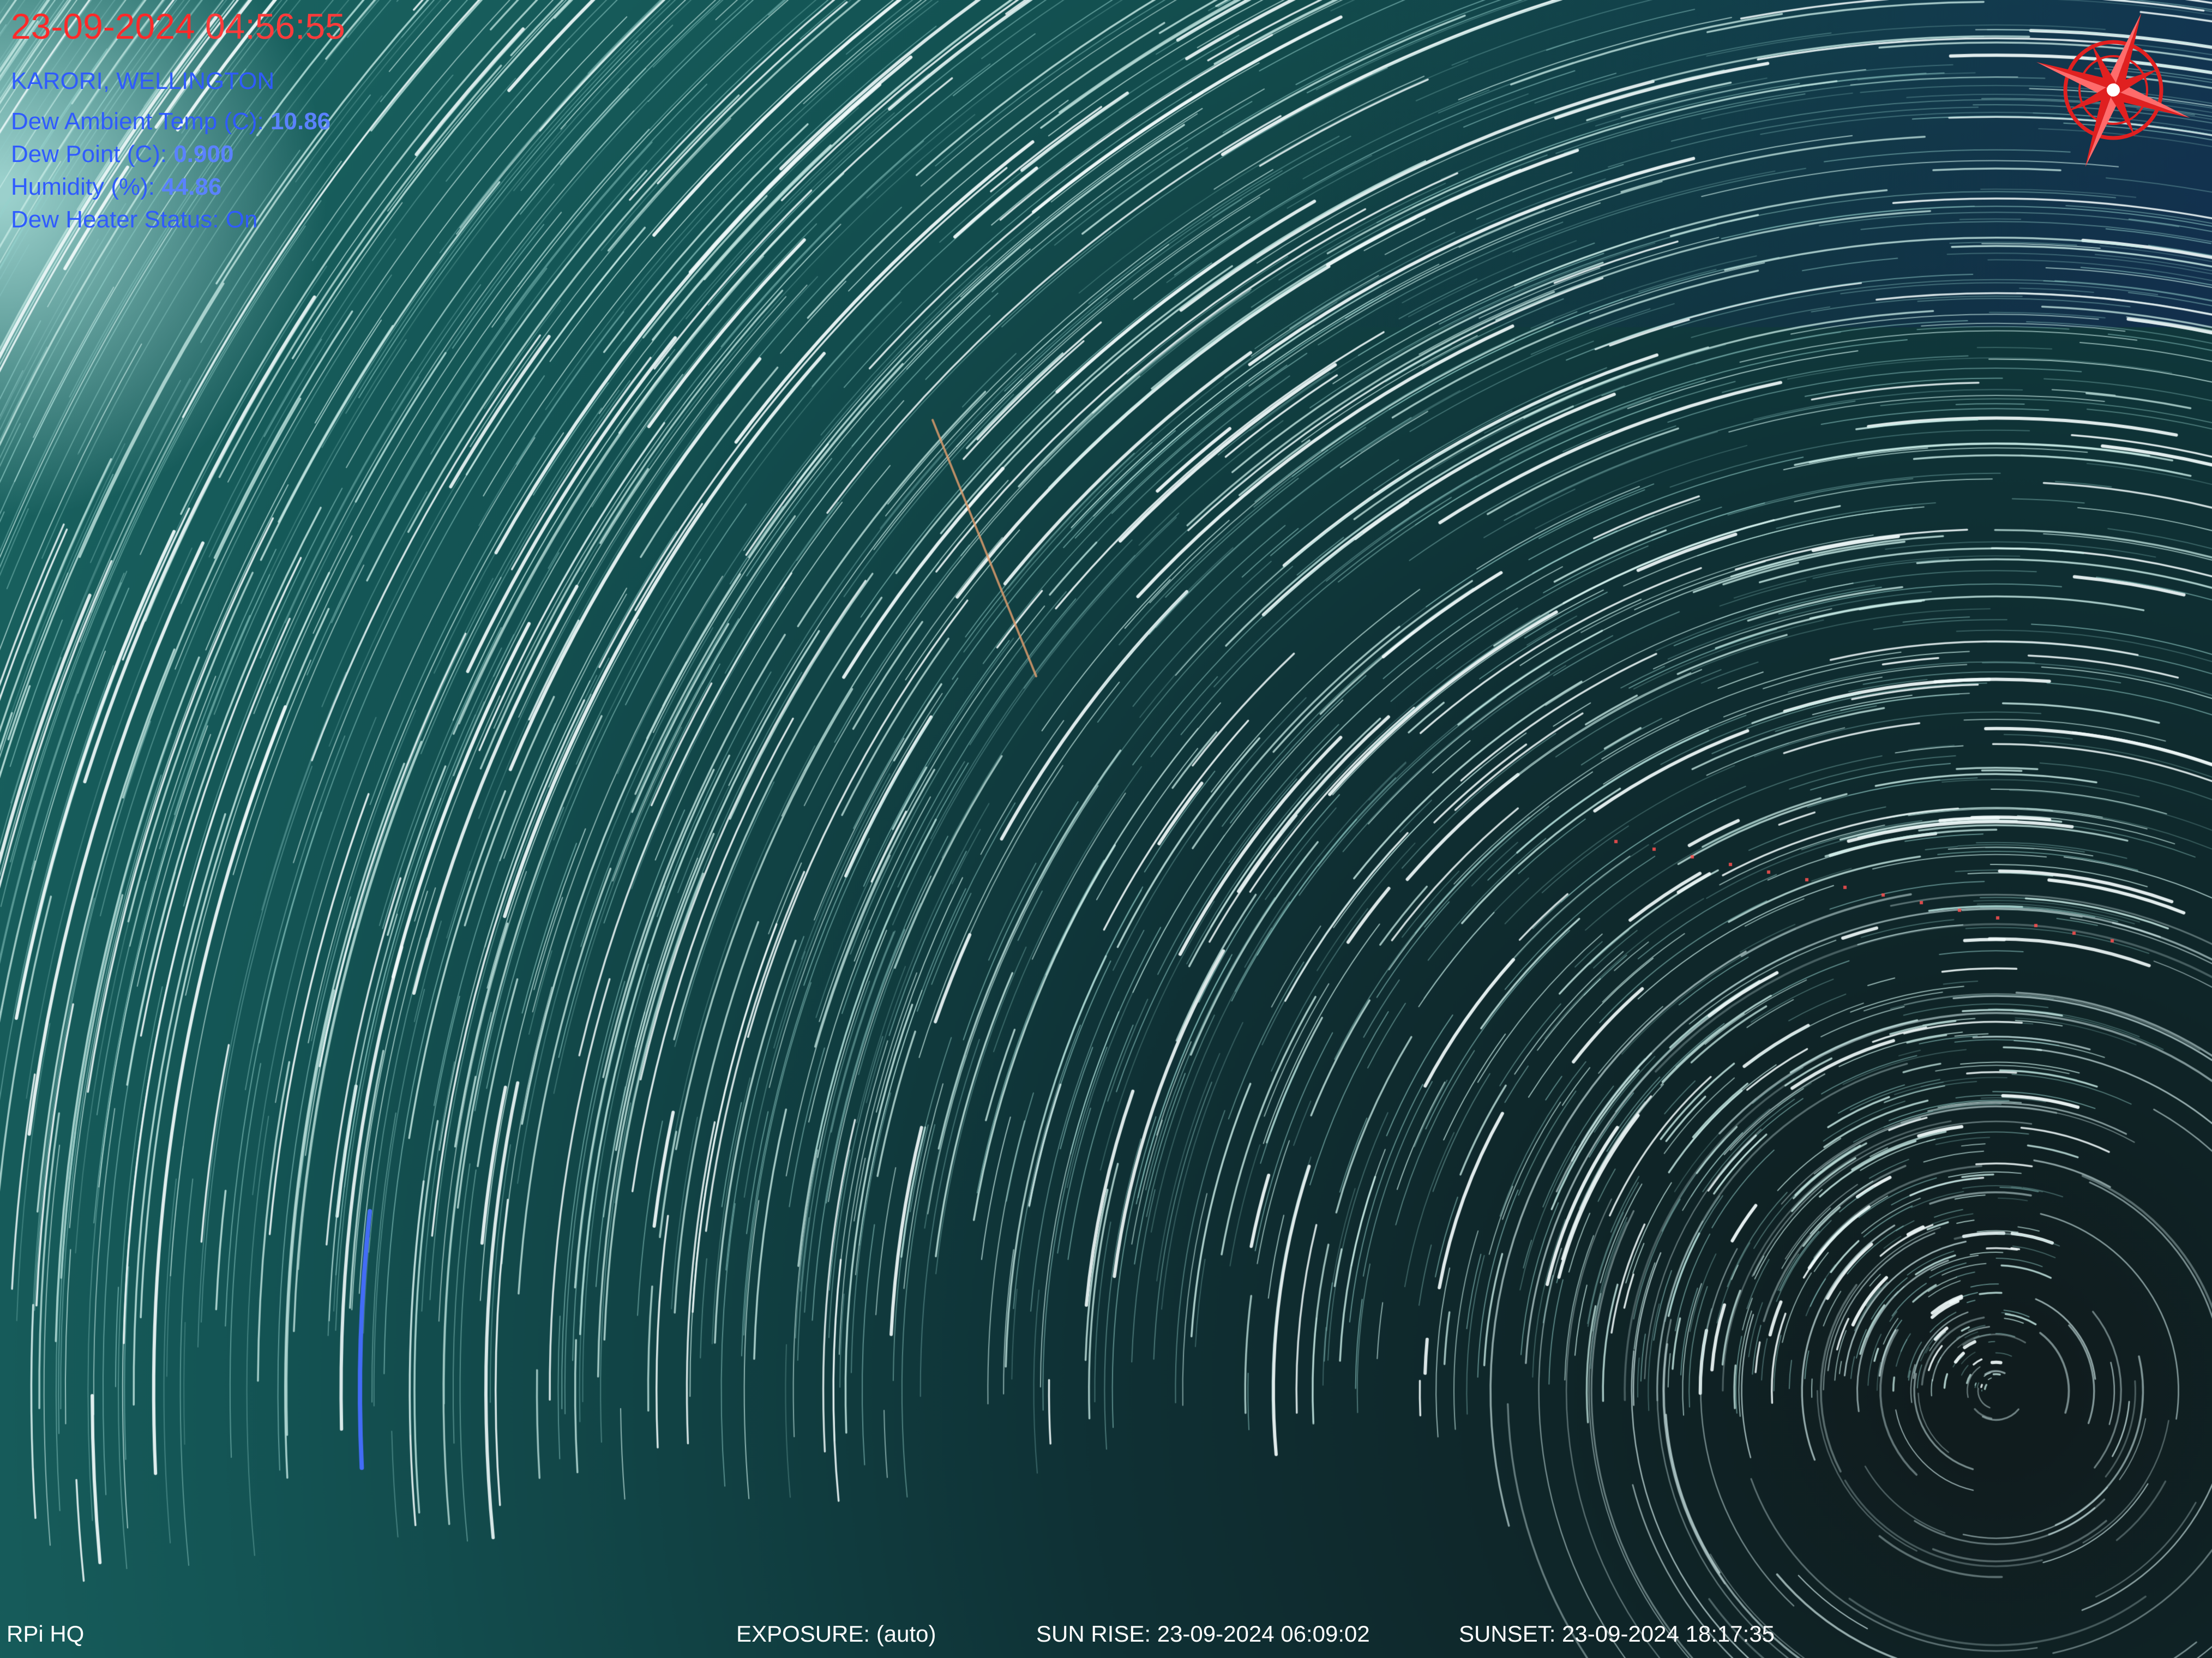 The height and width of the screenshot is (1658, 2212). Describe the element at coordinates (115, 219) in the screenshot. I see `dew-heater-status-label: Dew Heater Status:` at that location.